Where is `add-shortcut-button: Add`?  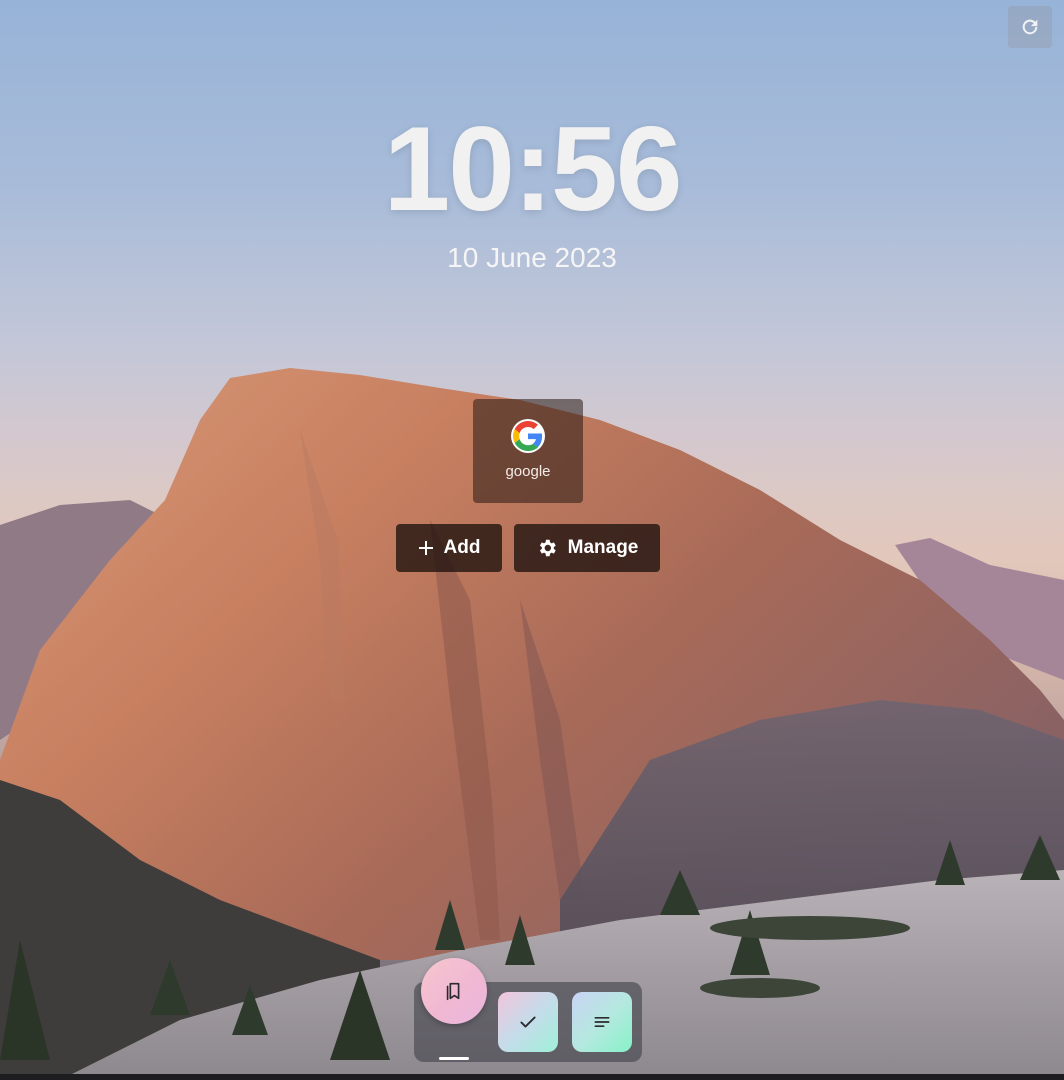
add-shortcut-button: Add is located at coordinates (449, 548).